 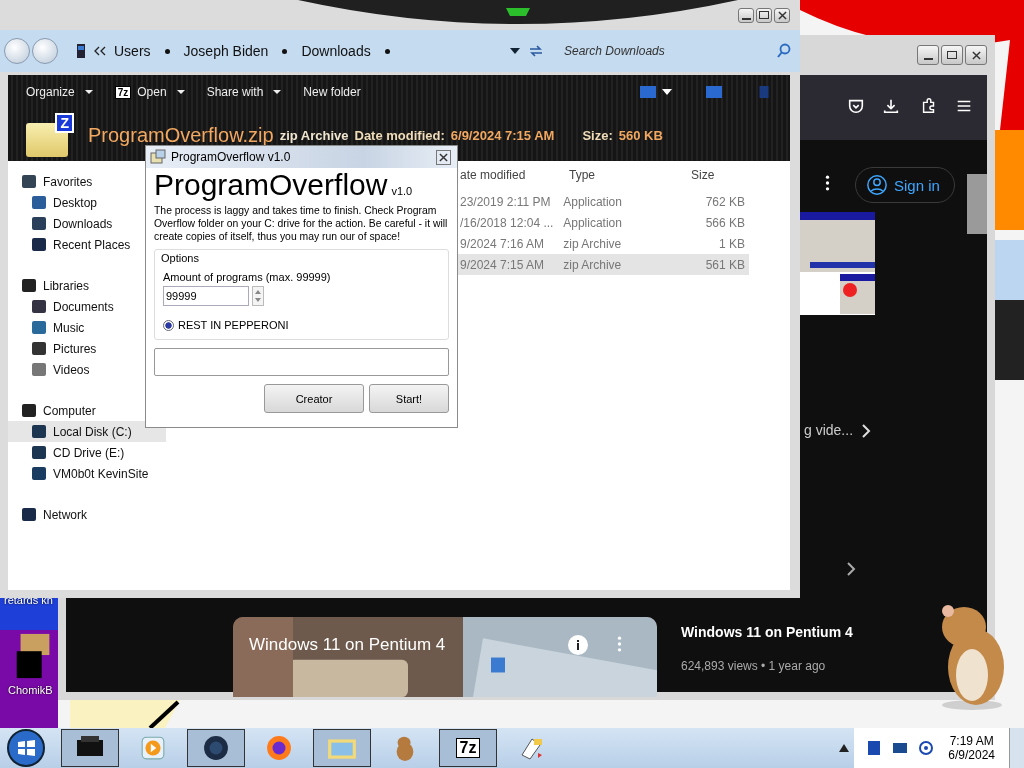 I want to click on table-cell-text: 561 KB, so click(x=725, y=264).